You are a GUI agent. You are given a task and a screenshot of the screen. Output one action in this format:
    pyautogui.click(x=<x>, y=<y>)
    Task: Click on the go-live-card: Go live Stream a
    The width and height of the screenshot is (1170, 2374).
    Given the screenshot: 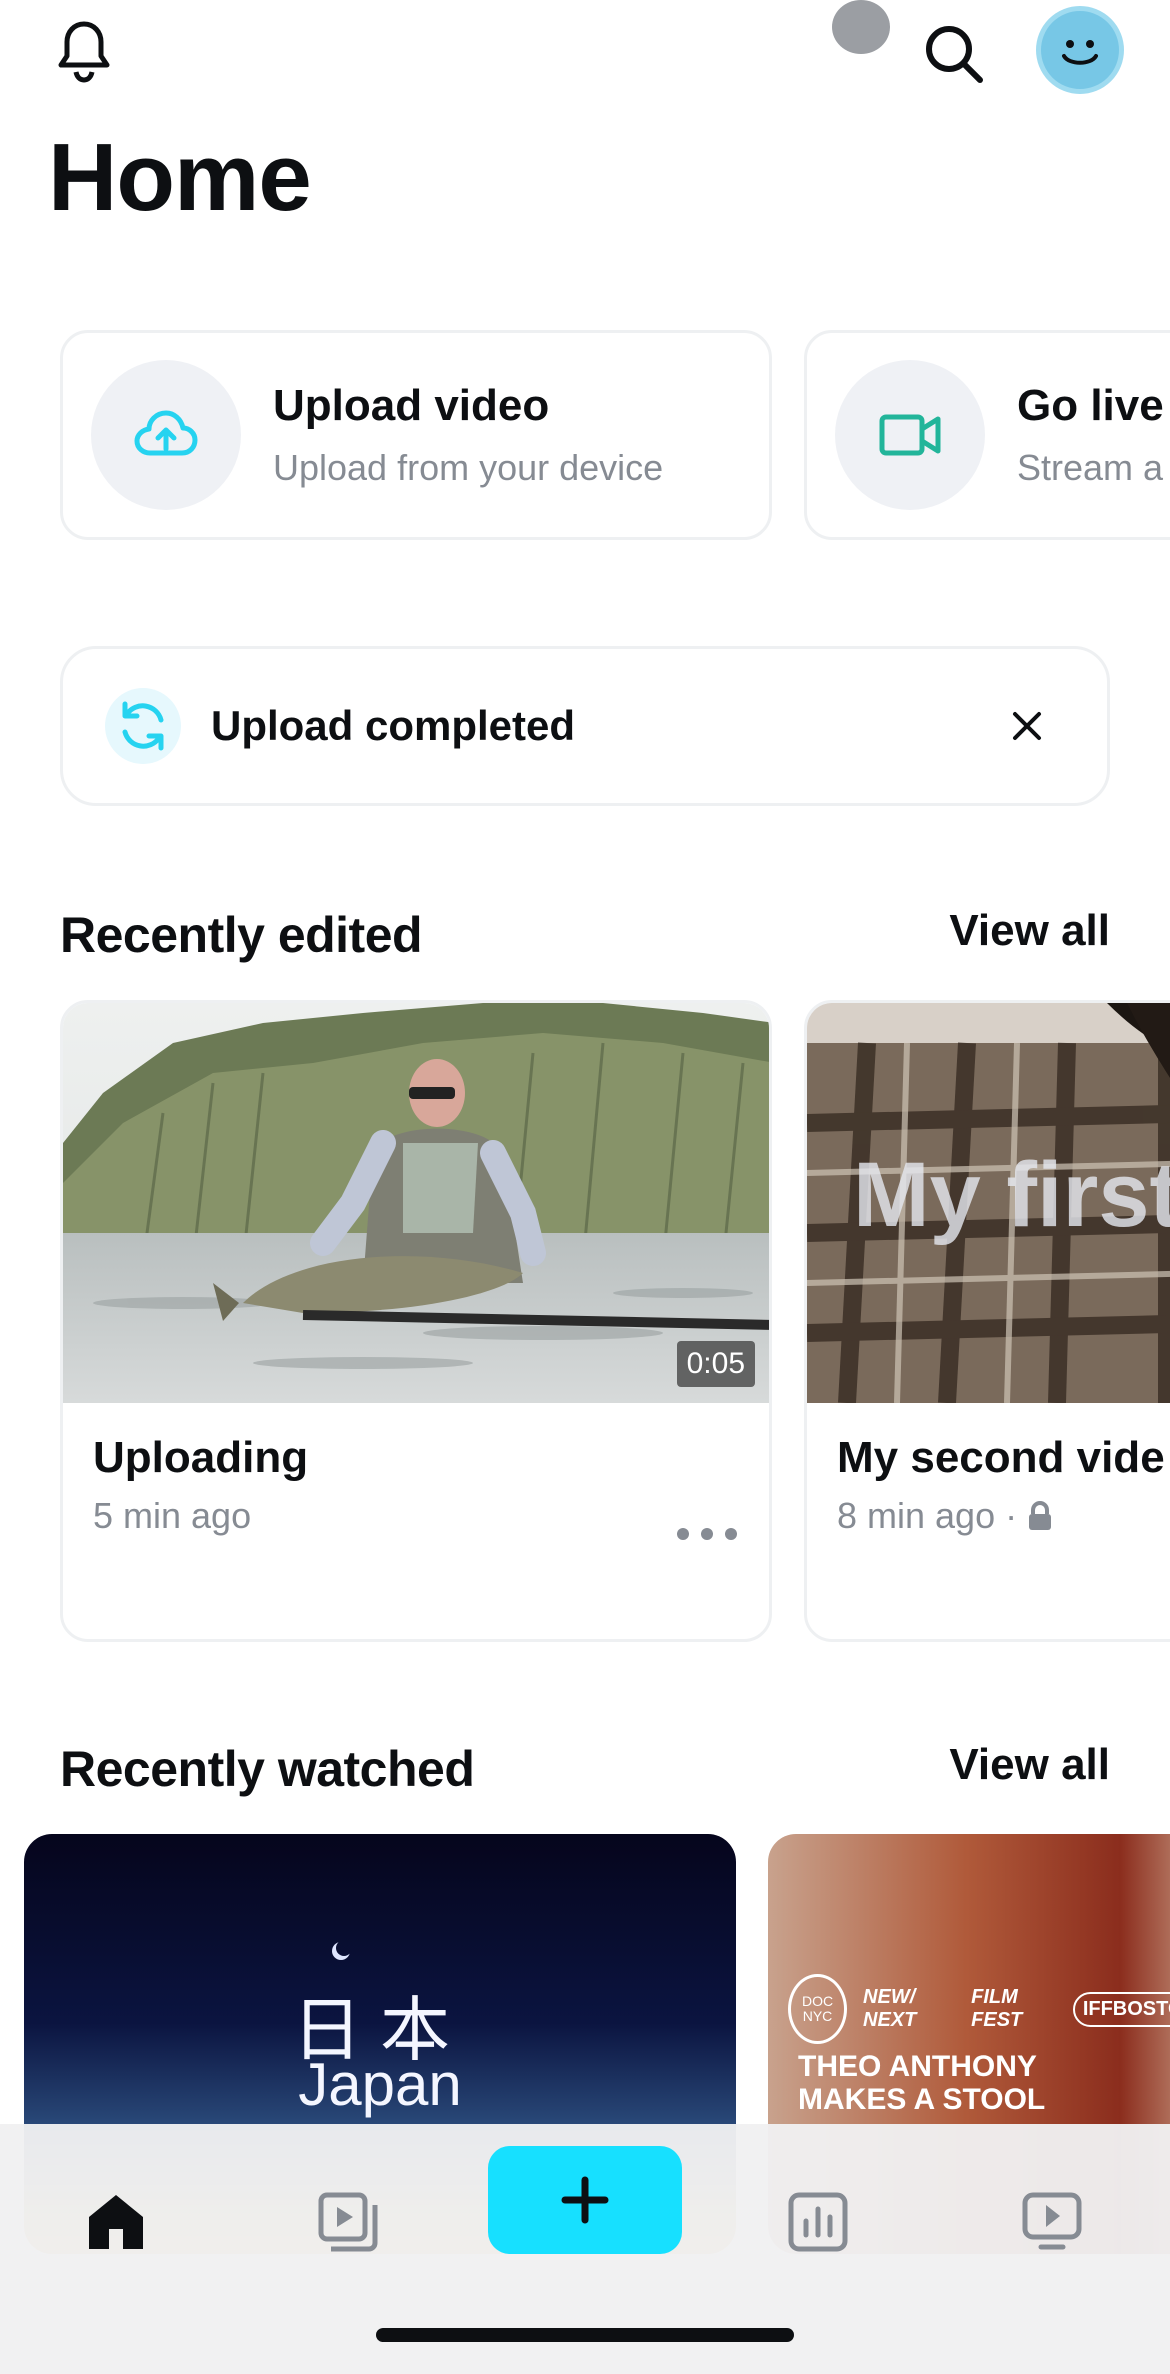 What is the action you would take?
    pyautogui.click(x=987, y=435)
    